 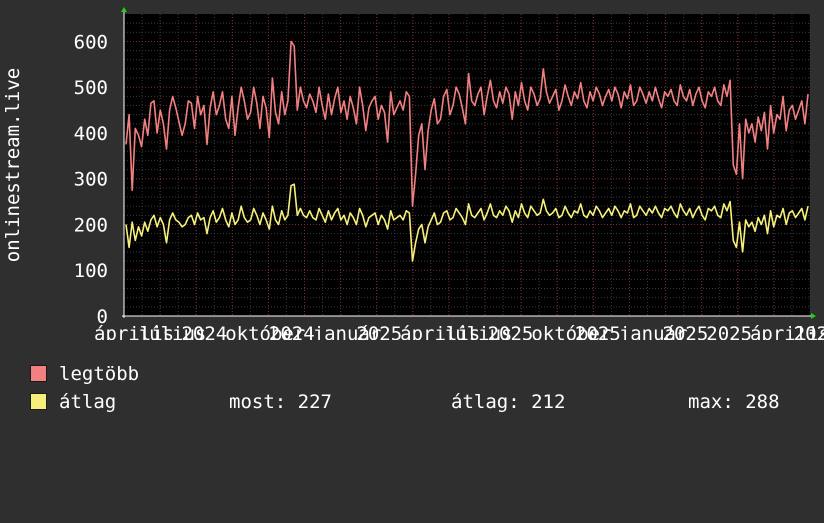 I want to click on y-tick-label: 100, so click(x=91, y=271).